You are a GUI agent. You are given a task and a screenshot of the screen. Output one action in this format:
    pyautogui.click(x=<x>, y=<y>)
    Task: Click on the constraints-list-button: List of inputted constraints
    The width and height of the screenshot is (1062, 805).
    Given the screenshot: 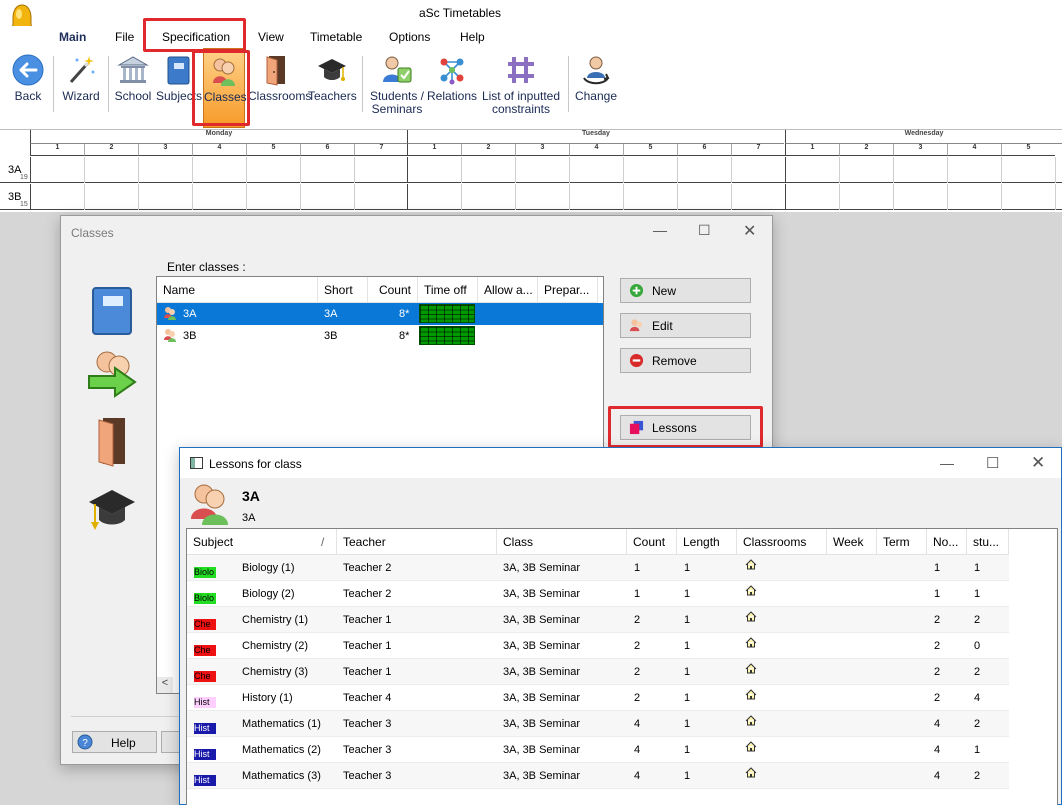 What is the action you would take?
    pyautogui.click(x=521, y=88)
    